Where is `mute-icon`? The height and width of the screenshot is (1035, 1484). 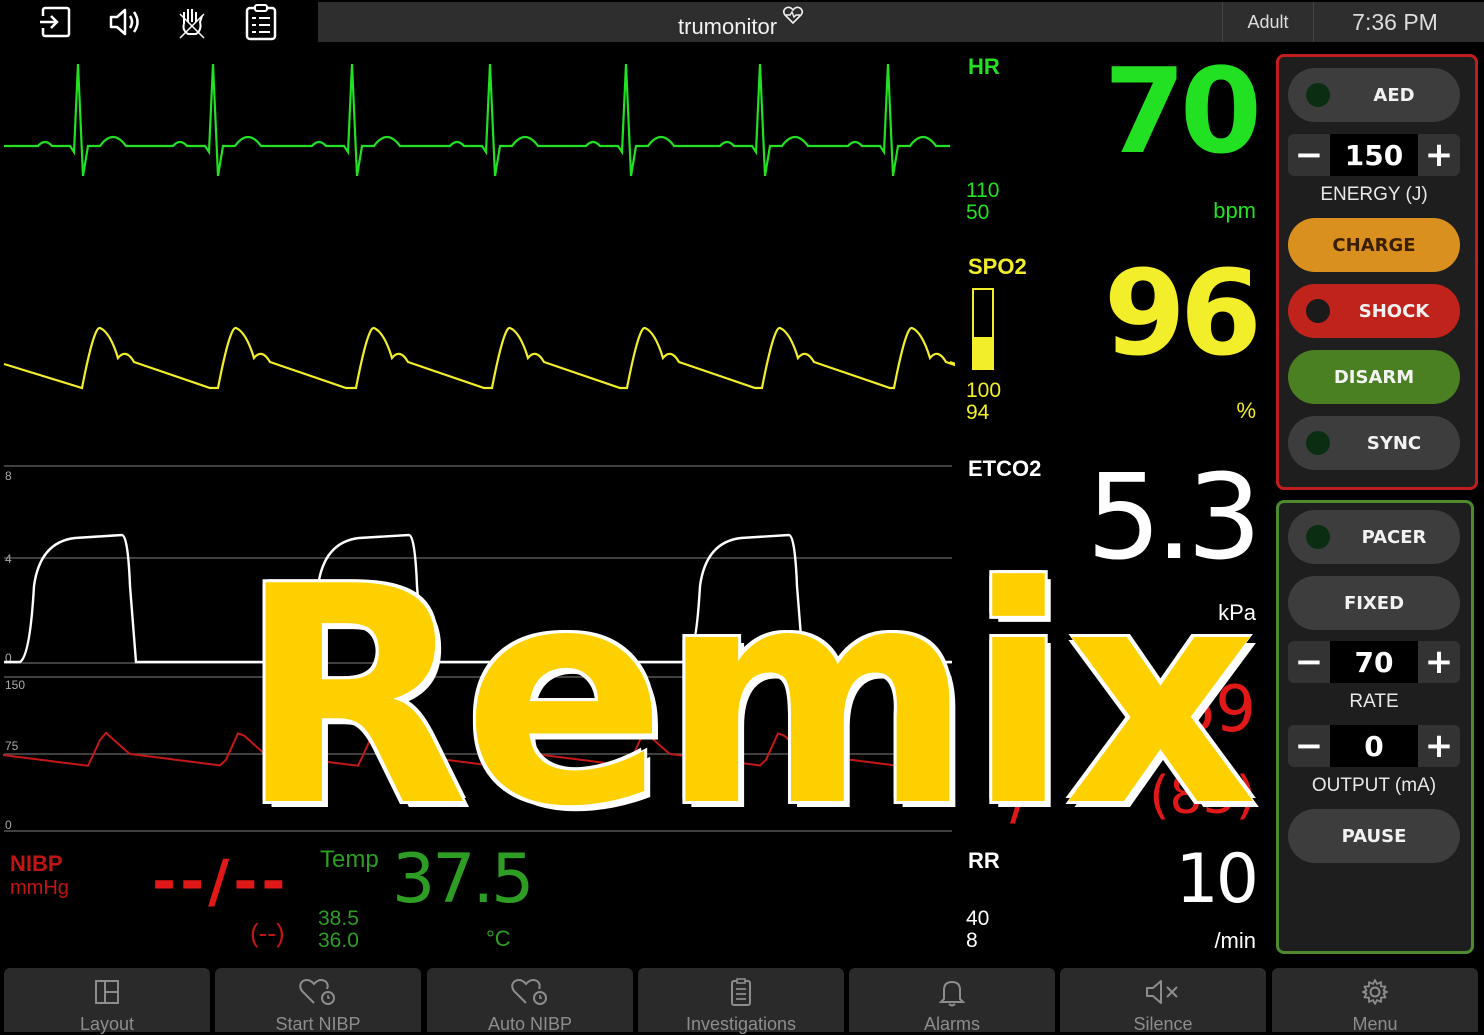 mute-icon is located at coordinates (1163, 992).